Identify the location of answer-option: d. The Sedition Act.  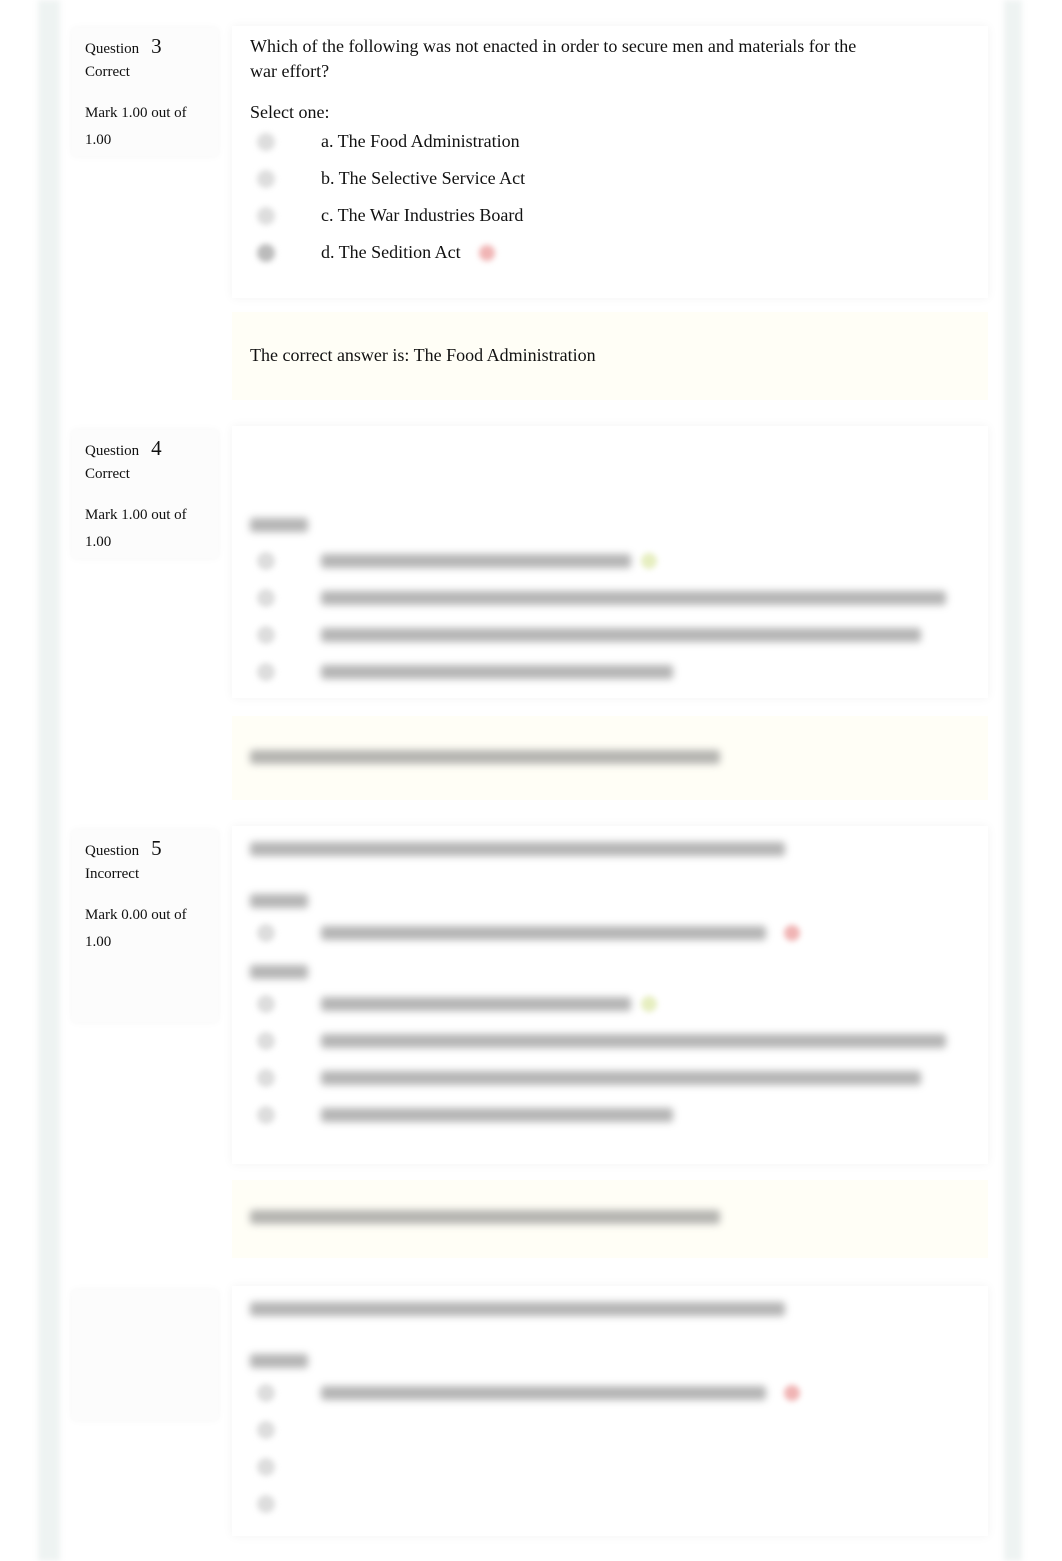
(610, 252).